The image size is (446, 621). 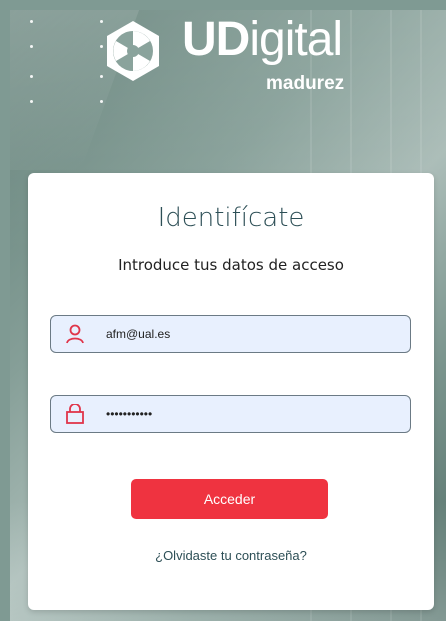 I want to click on email-value: afm@ual.es, so click(x=138, y=334).